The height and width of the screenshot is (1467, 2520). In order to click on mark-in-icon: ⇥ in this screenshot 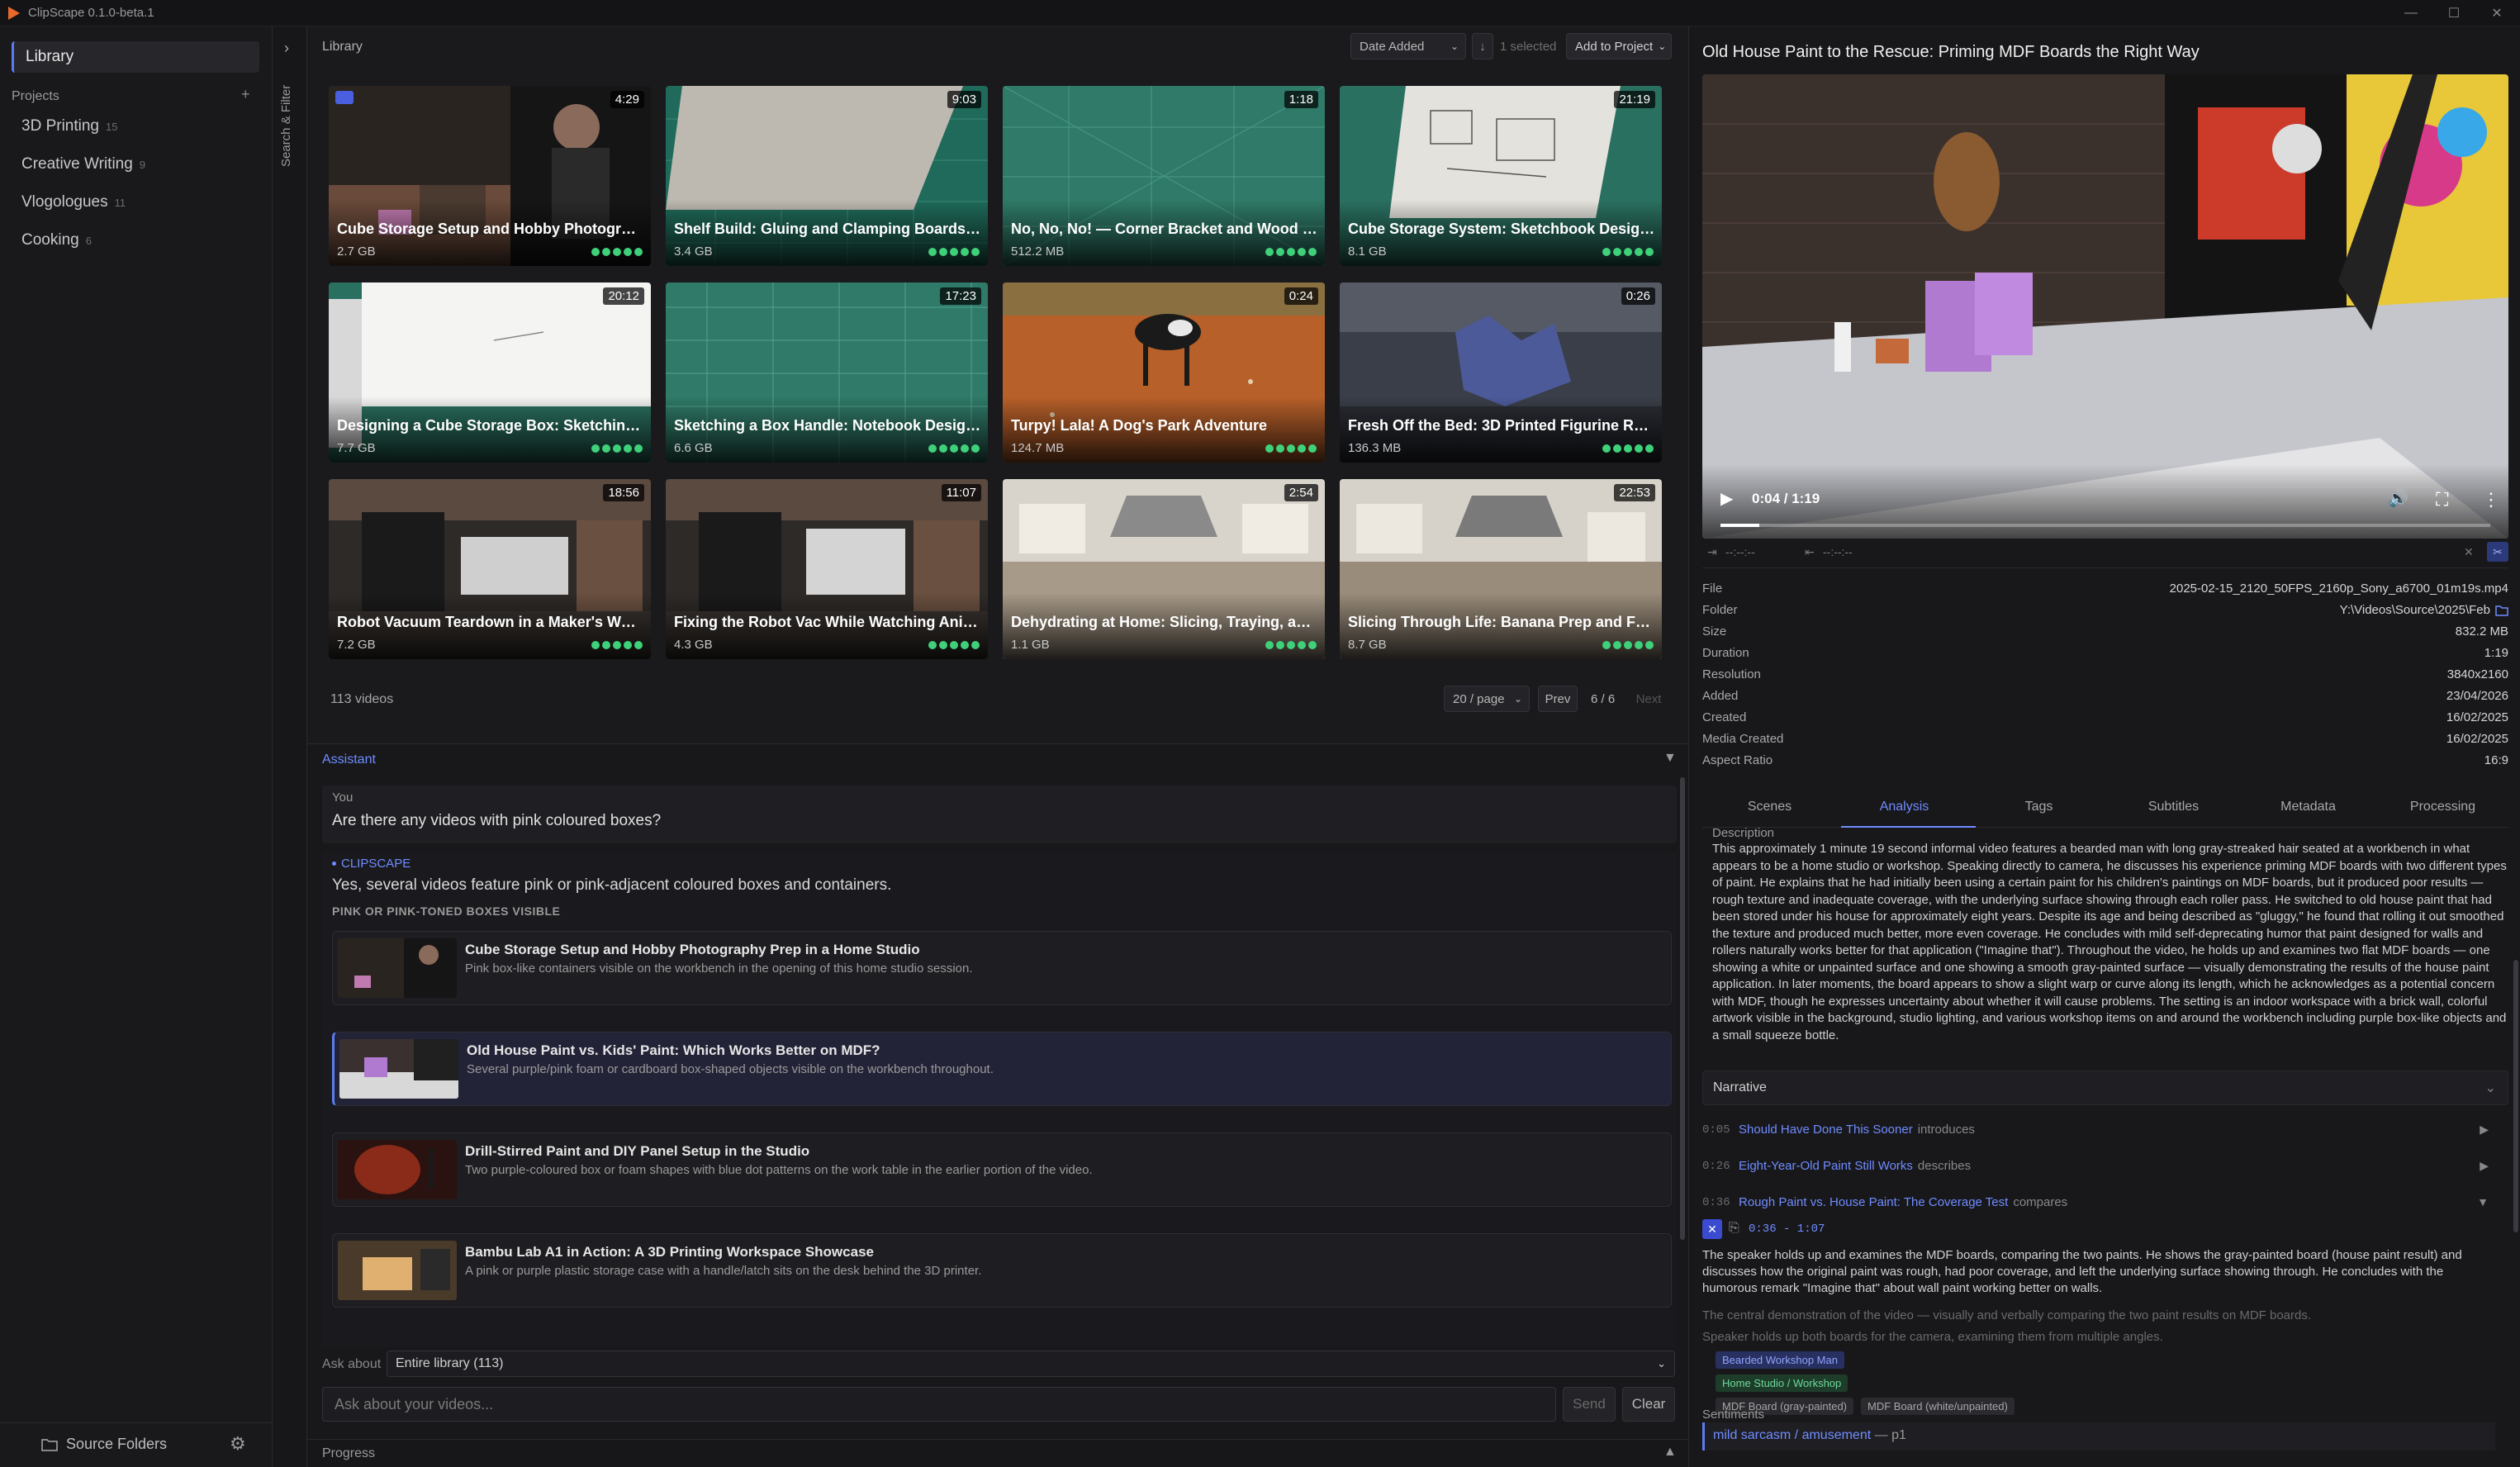, I will do `click(1712, 552)`.